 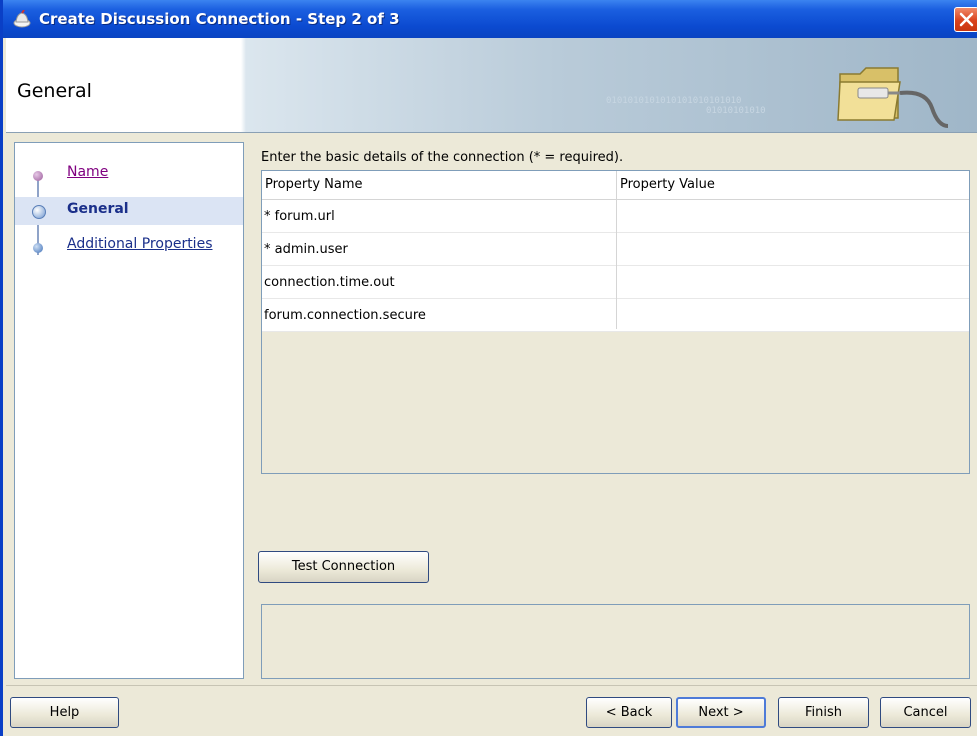 I want to click on close-icon, so click(x=966, y=19).